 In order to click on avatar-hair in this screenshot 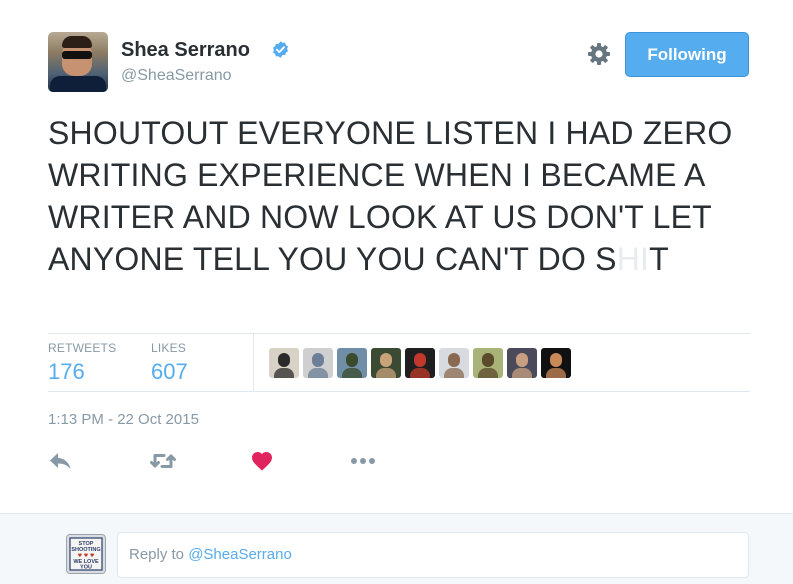, I will do `click(77, 42)`.